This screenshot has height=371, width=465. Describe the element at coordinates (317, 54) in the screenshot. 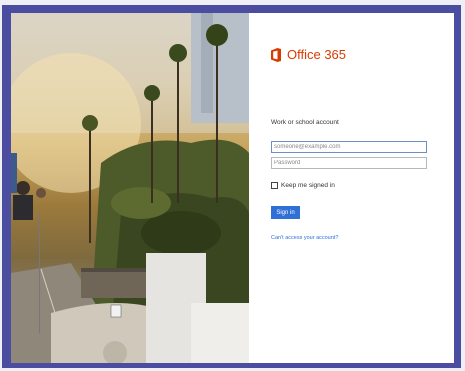

I see `brand-name: Office 365` at that location.